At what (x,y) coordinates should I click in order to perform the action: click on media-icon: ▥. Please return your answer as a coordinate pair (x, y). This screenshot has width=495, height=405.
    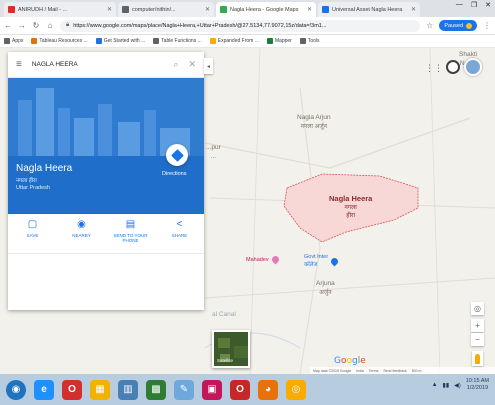
    Looking at the image, I should click on (128, 389).